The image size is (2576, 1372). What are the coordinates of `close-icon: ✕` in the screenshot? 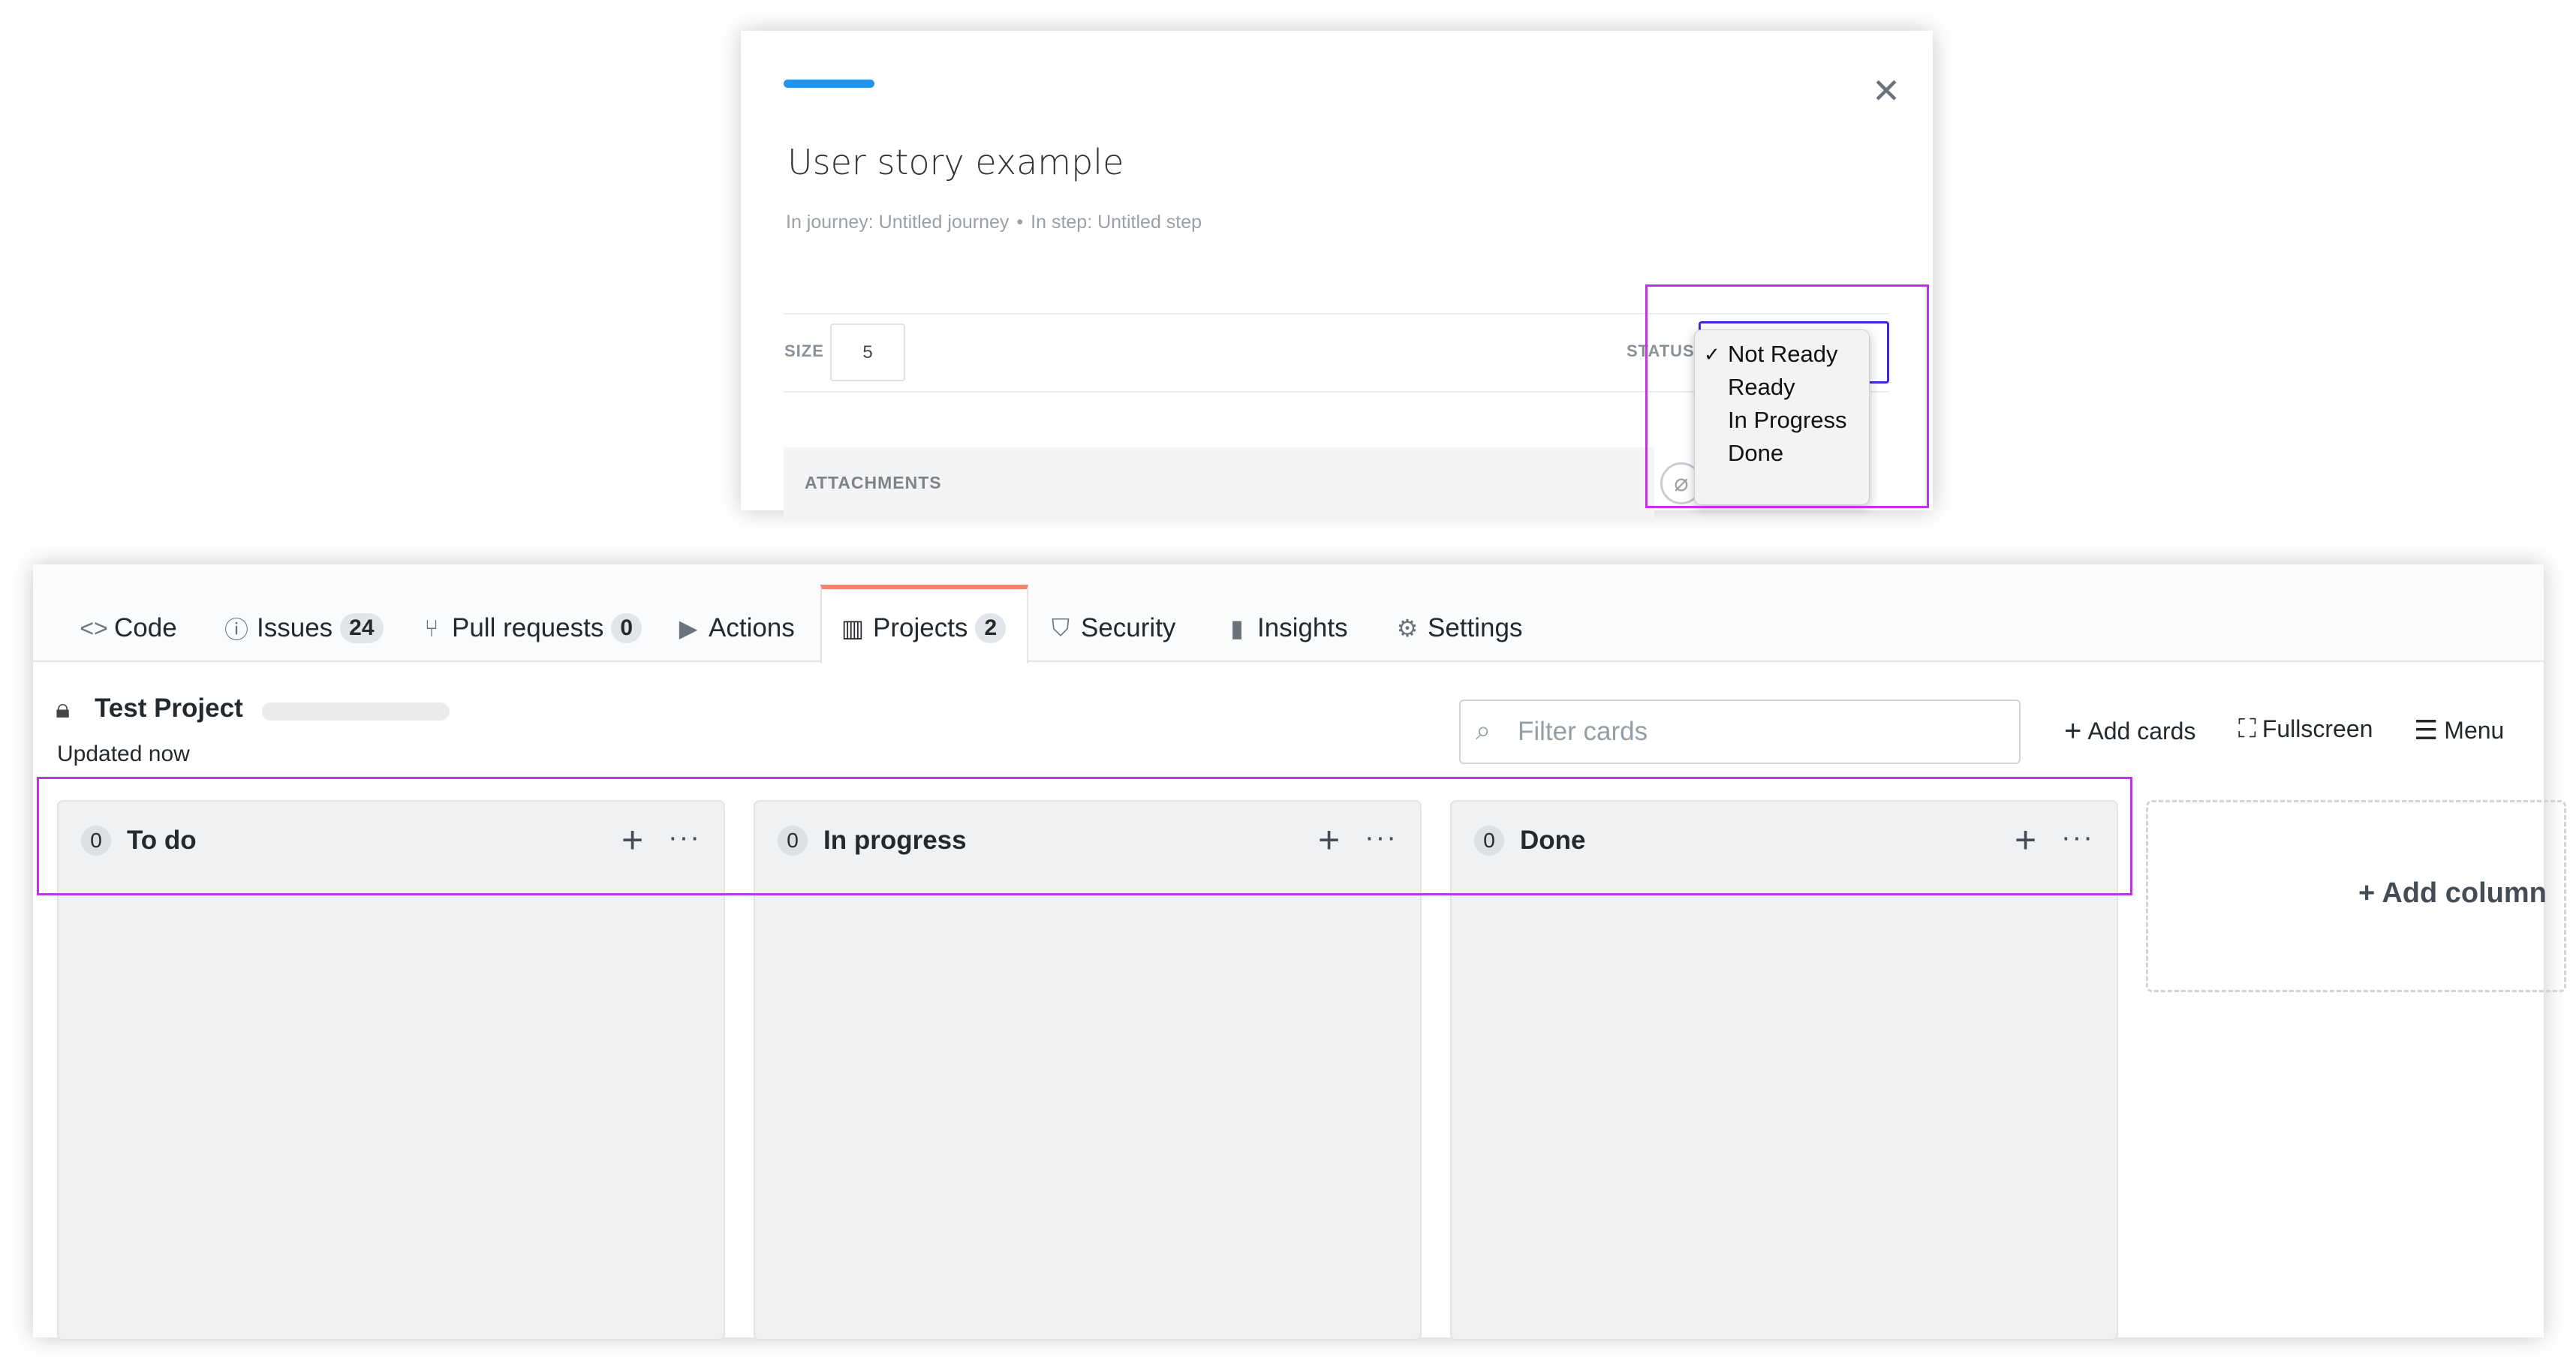 It's located at (1886, 91).